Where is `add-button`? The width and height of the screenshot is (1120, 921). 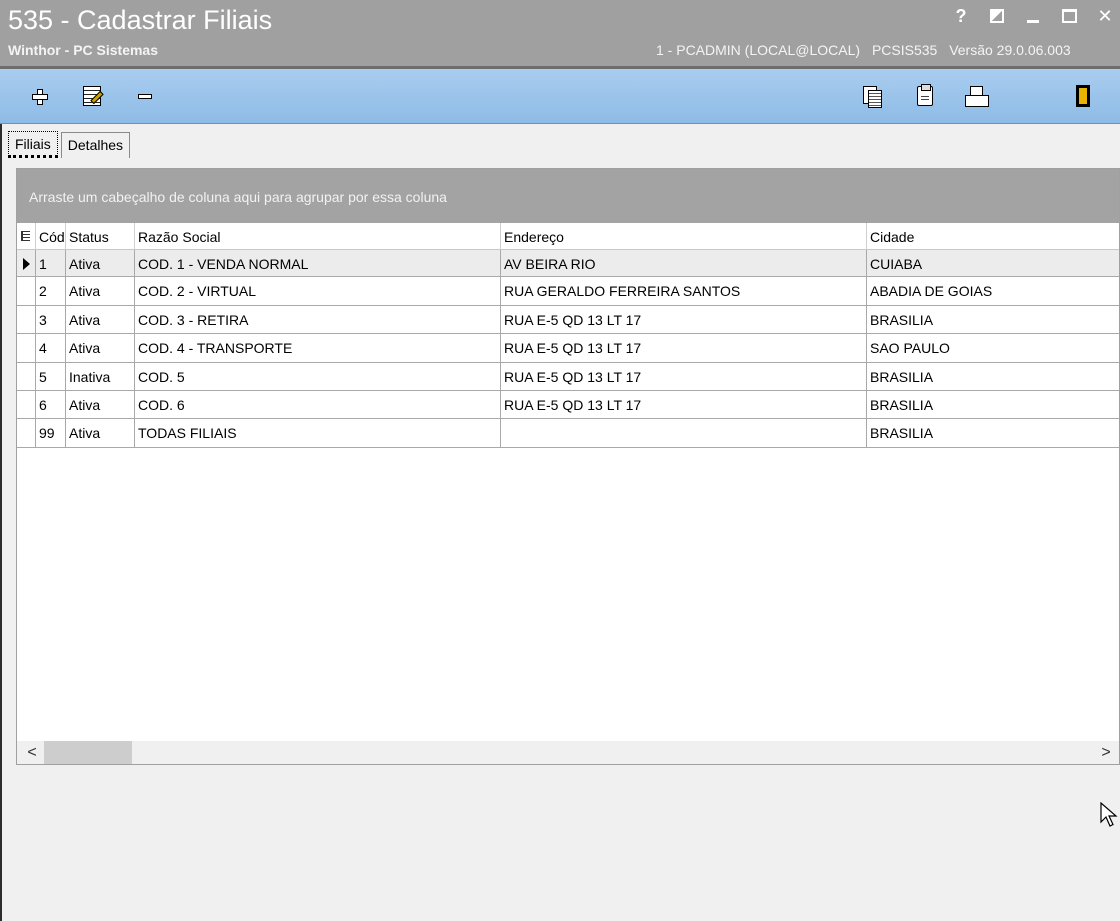 add-button is located at coordinates (39, 96).